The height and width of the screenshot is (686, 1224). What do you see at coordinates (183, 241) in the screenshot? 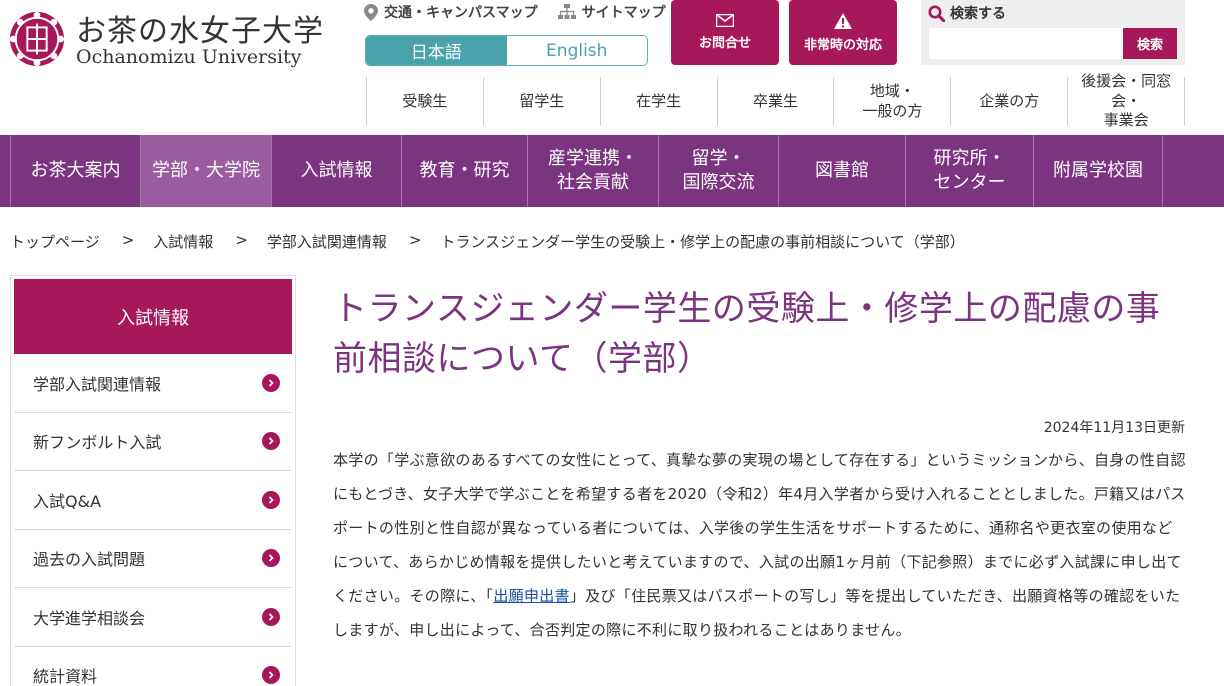
I see `breadcrumb-item-admissions: 入試情報` at bounding box center [183, 241].